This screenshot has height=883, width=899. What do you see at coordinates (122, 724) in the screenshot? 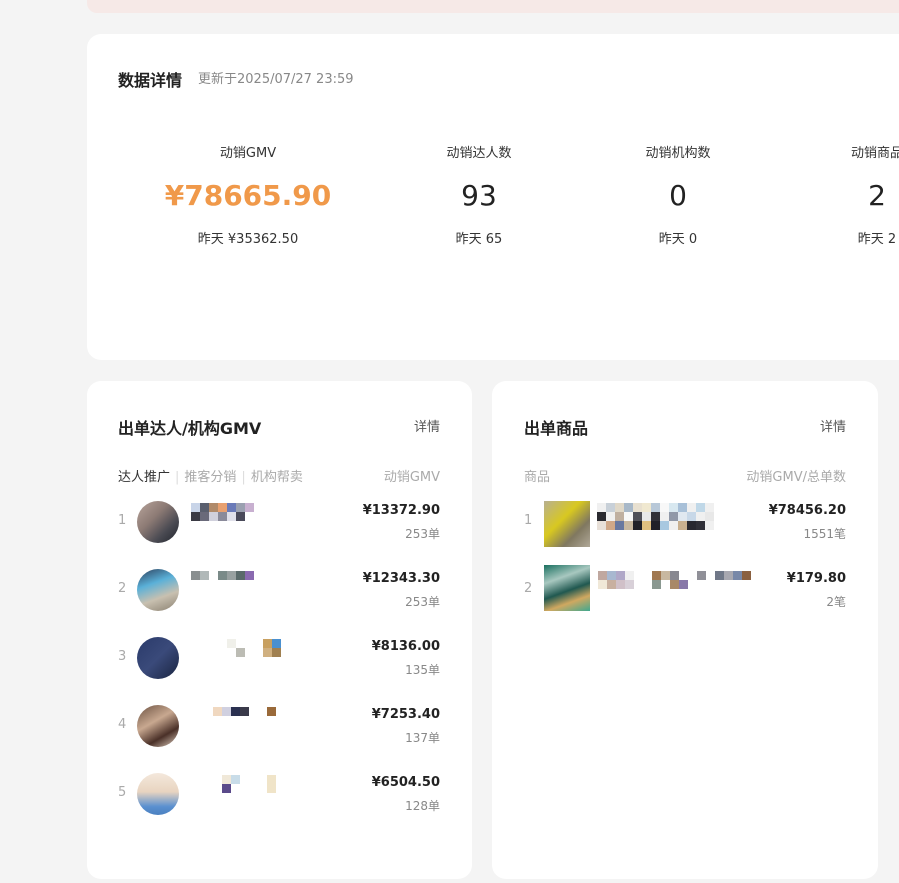
I see `rank-number: 4` at bounding box center [122, 724].